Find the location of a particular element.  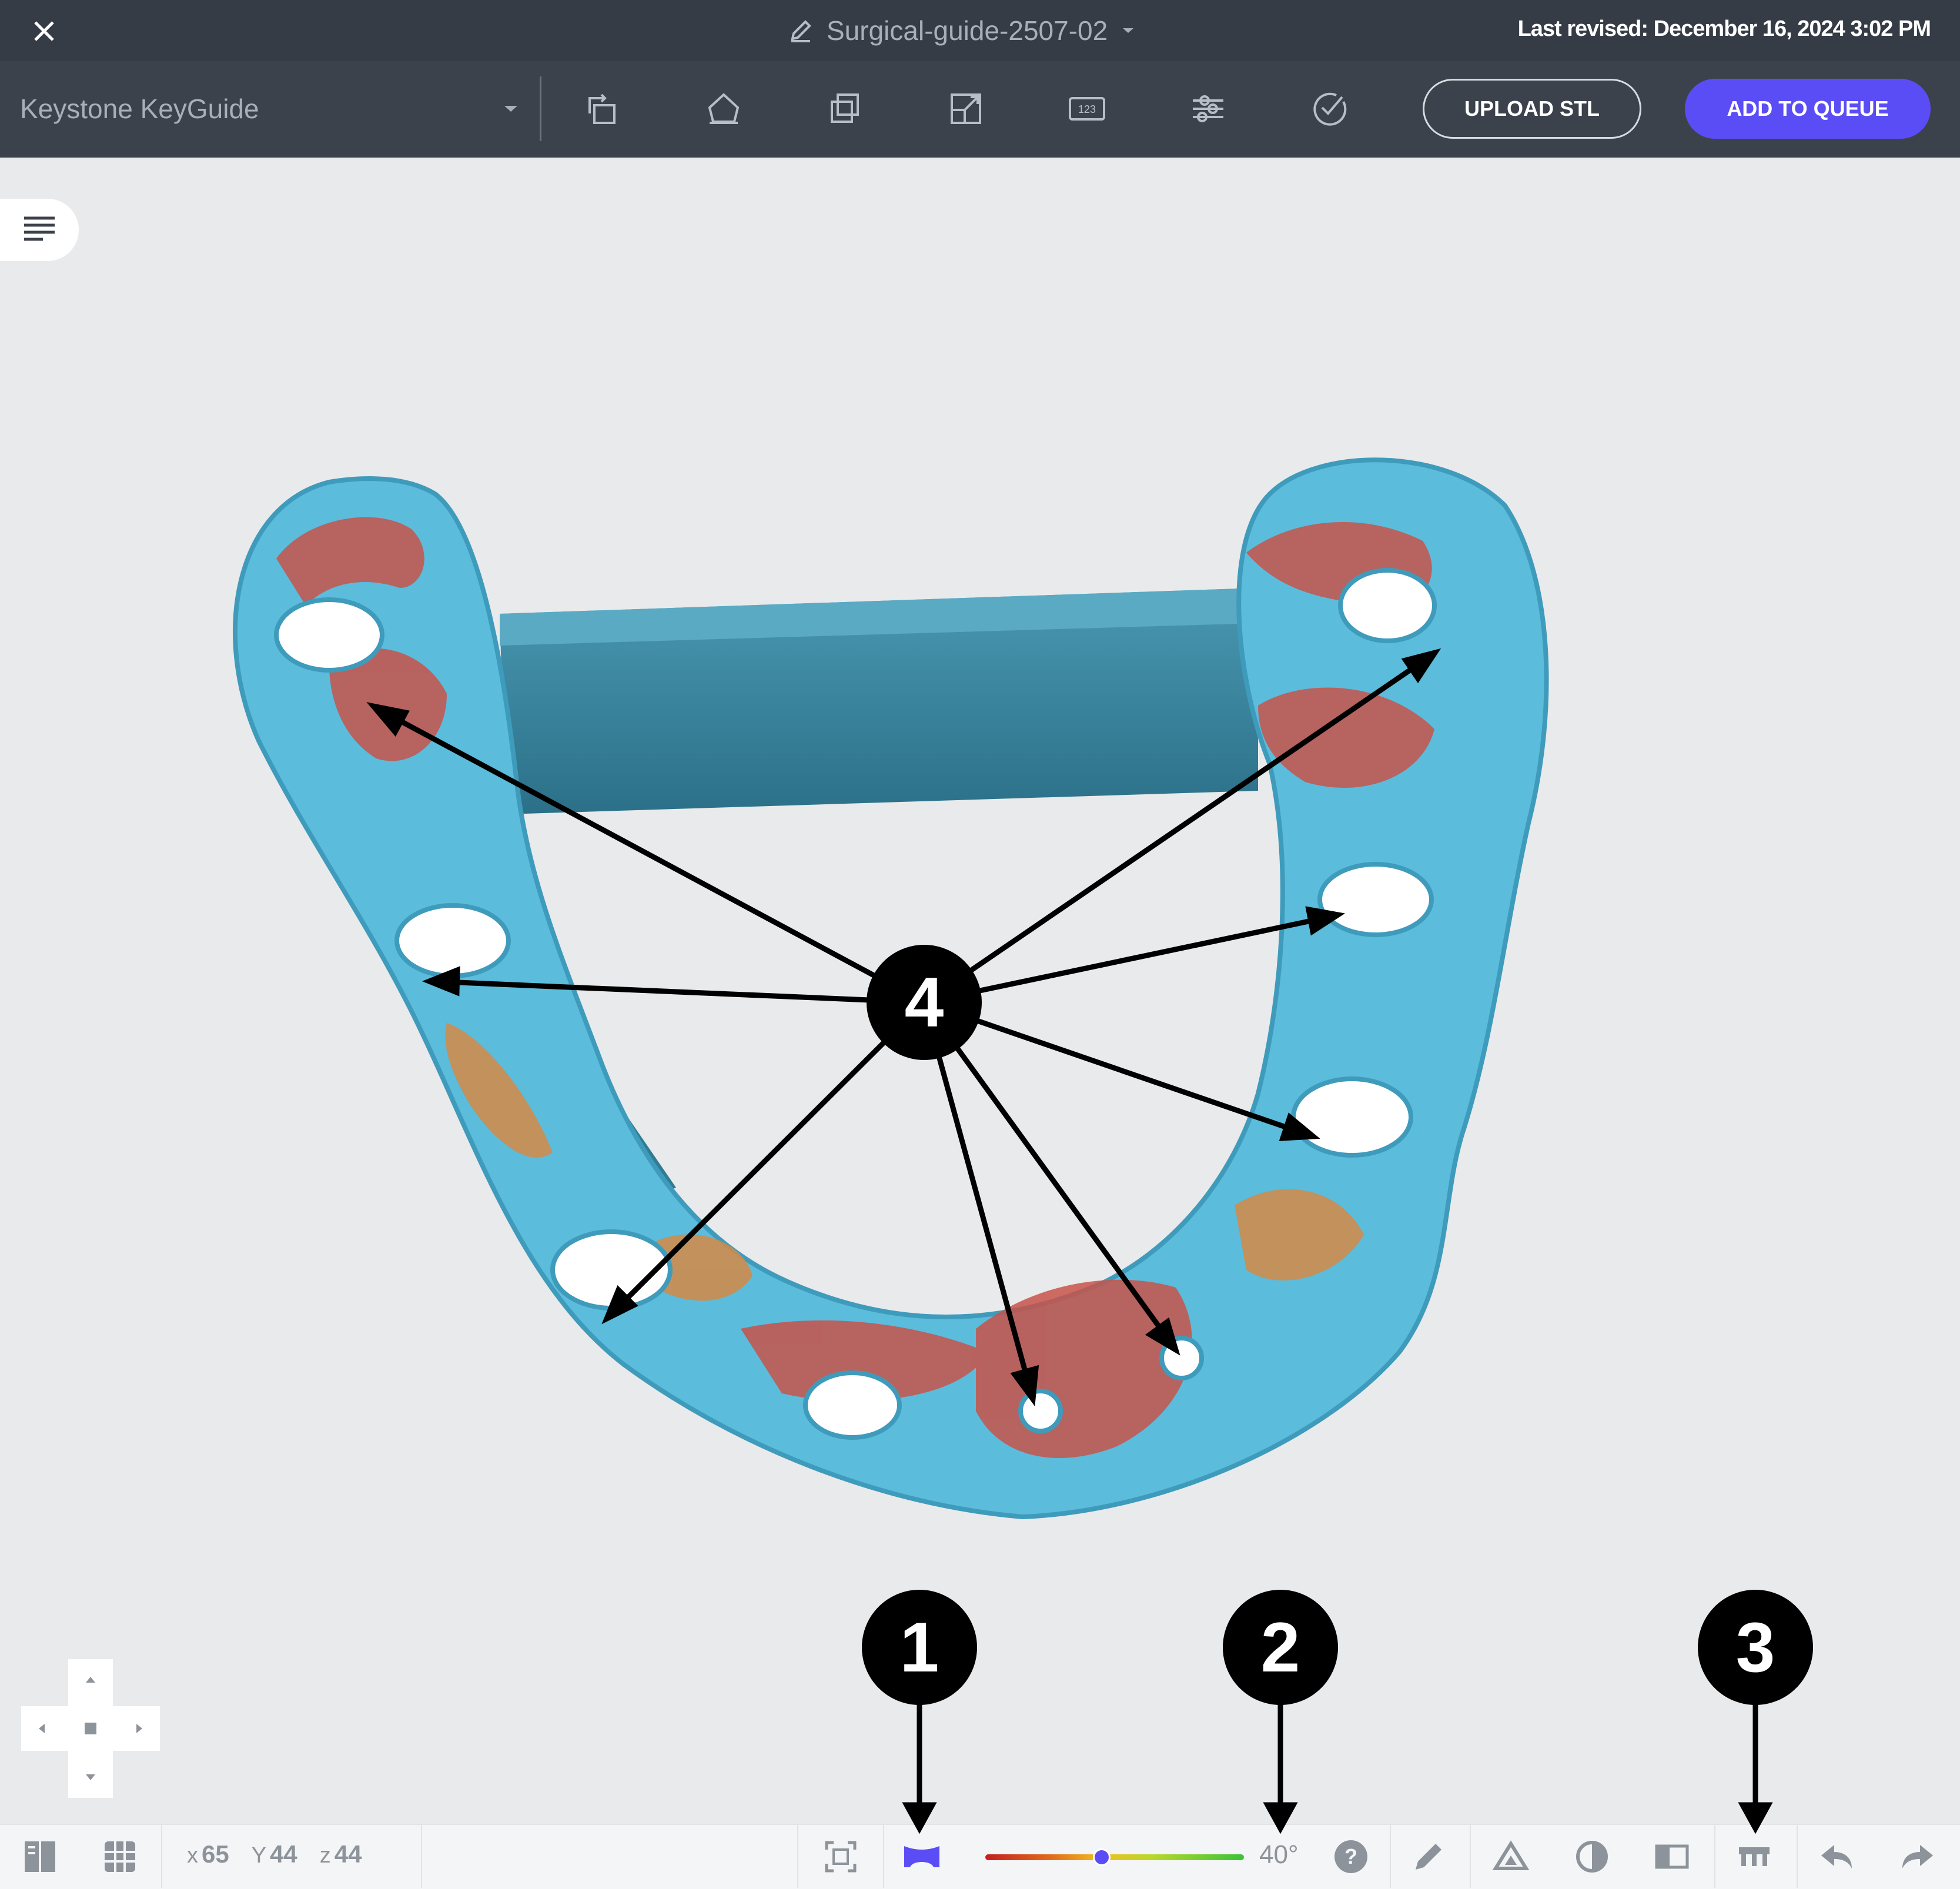

redo-button is located at coordinates (1917, 1856).